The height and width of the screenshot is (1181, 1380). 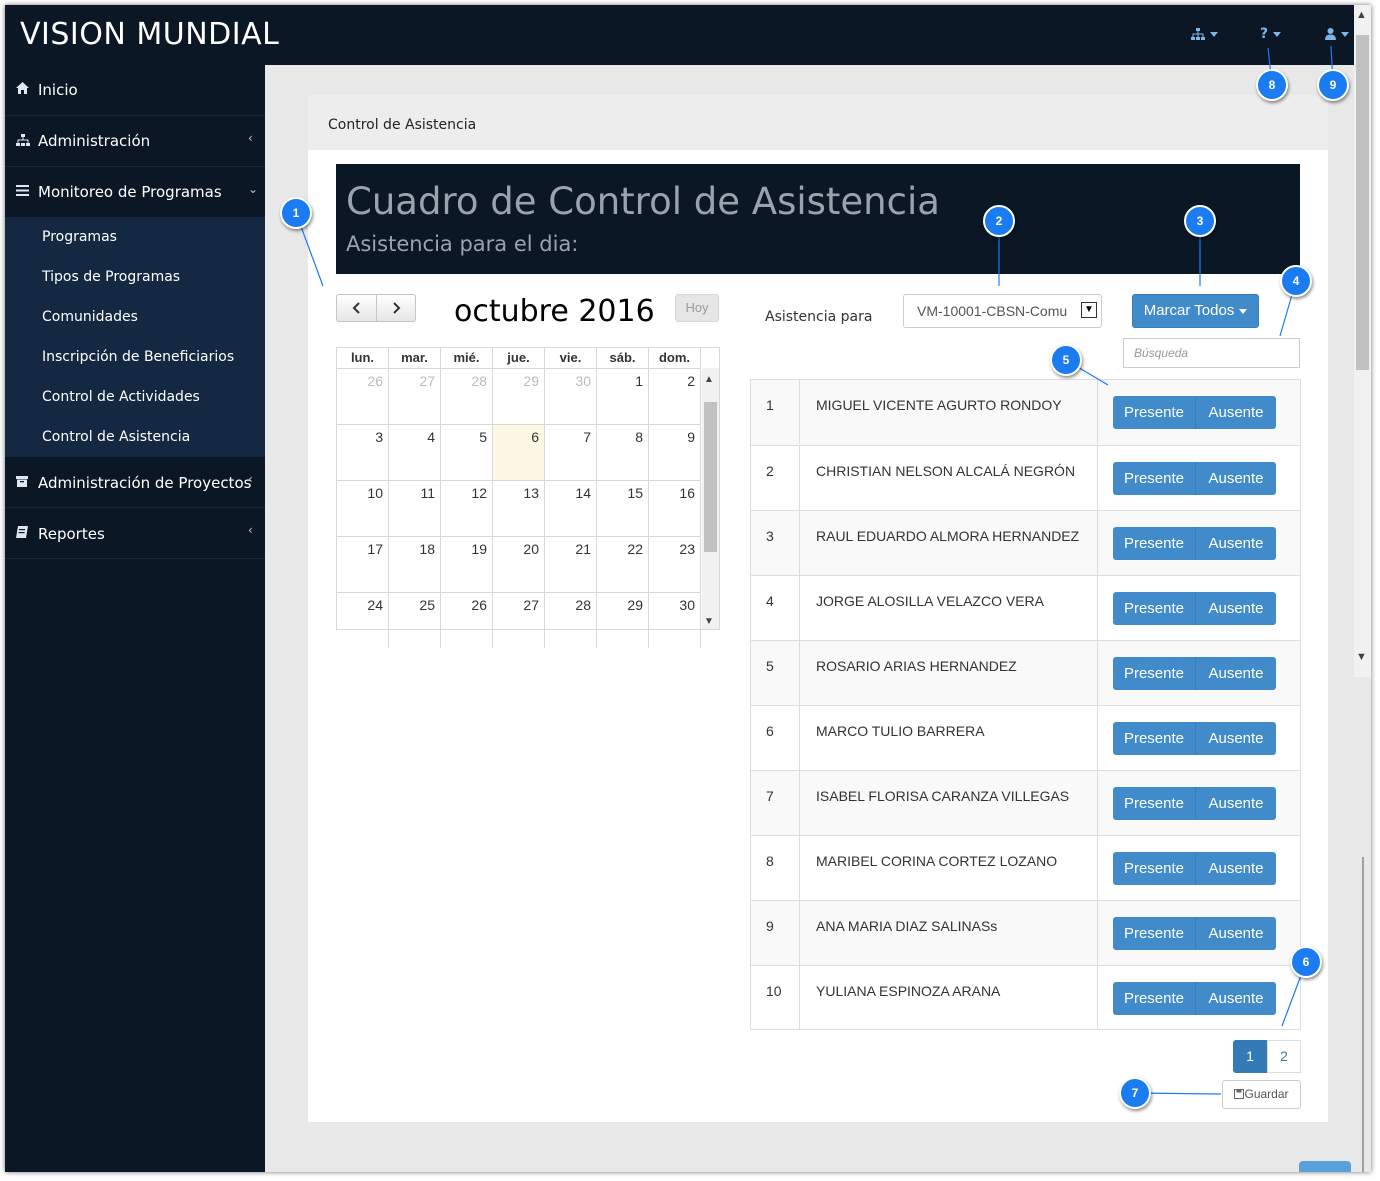 What do you see at coordinates (623, 564) in the screenshot?
I see `calendar-day: 22` at bounding box center [623, 564].